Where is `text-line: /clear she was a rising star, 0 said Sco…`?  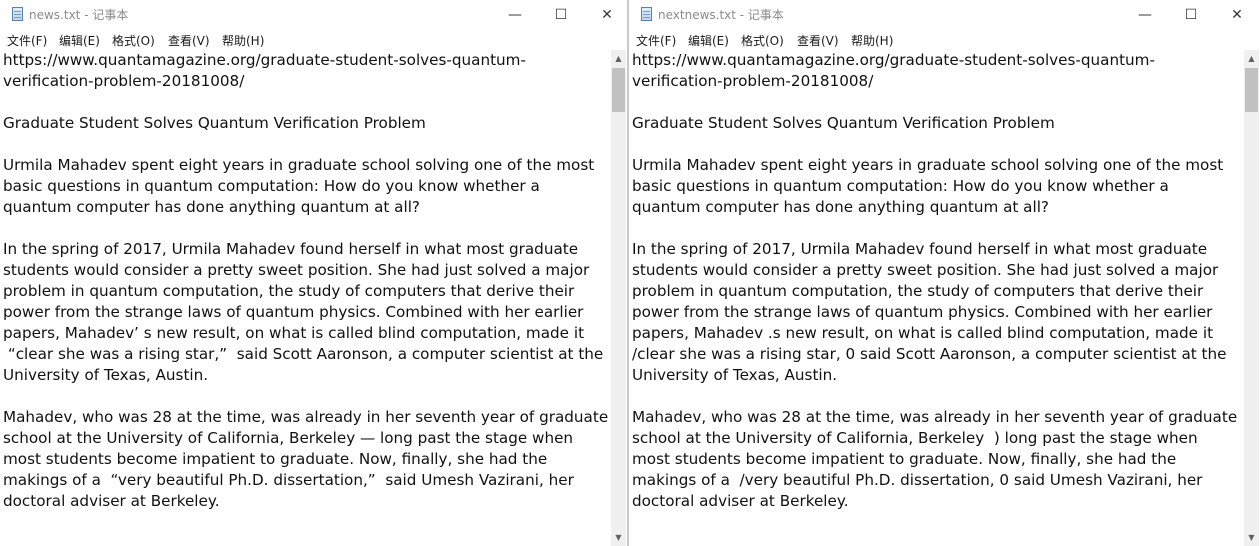
text-line: /clear she was a rising star, 0 said Sco… is located at coordinates (929, 354).